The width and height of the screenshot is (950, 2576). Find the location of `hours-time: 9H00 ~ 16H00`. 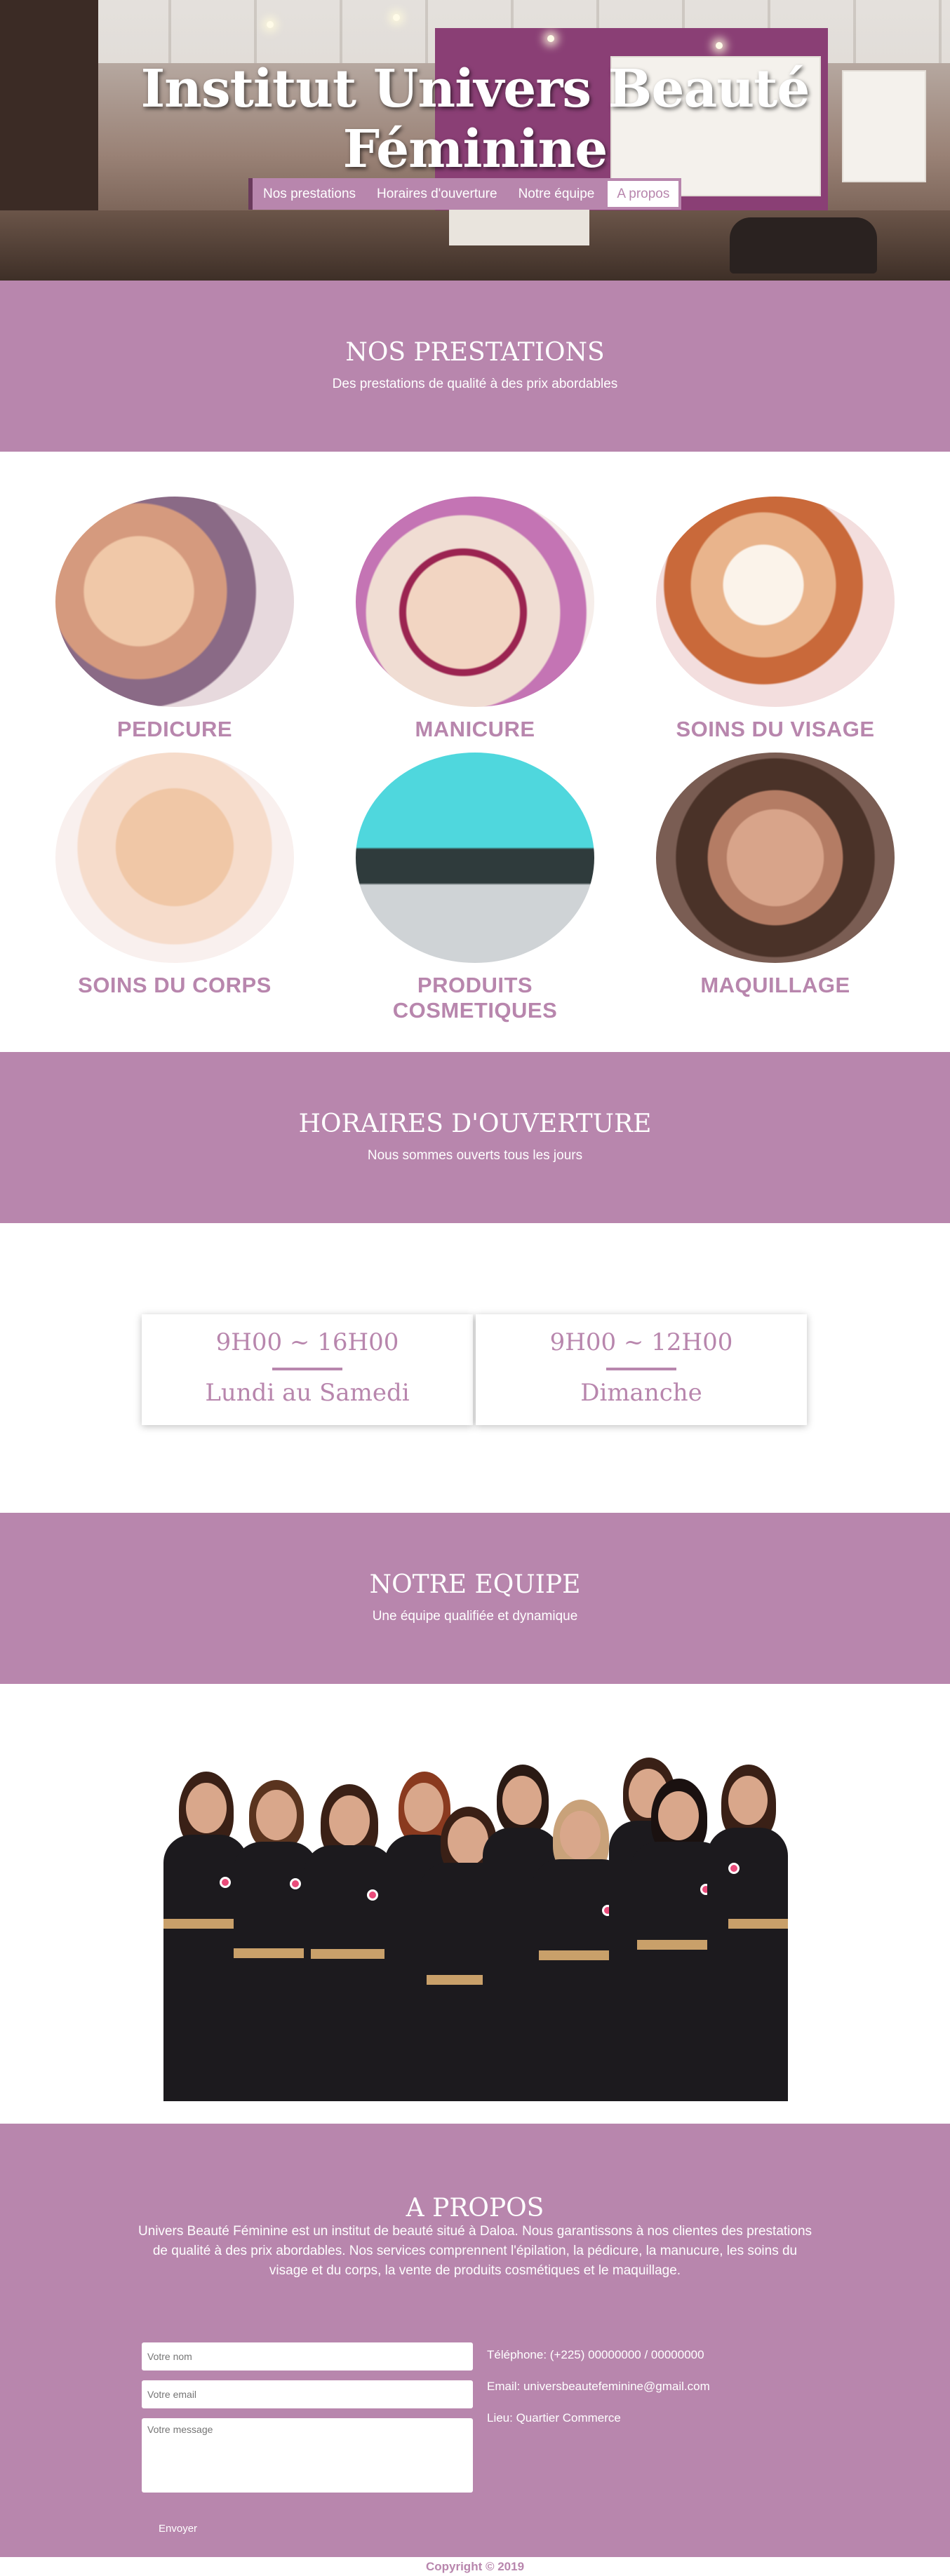

hours-time: 9H00 ~ 16H00 is located at coordinates (307, 1342).